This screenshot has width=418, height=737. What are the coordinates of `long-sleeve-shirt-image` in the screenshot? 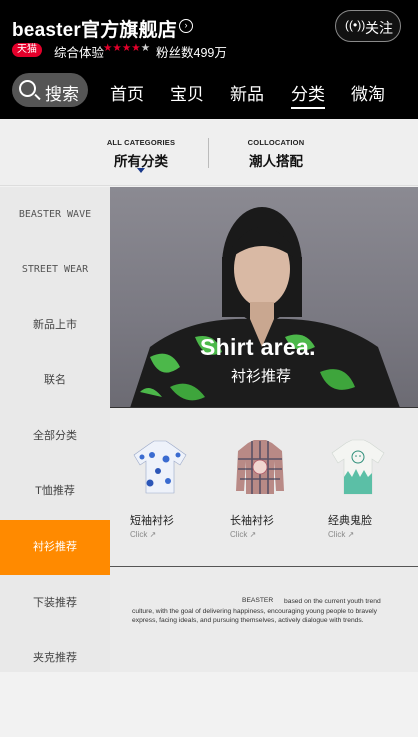 It's located at (260, 467).